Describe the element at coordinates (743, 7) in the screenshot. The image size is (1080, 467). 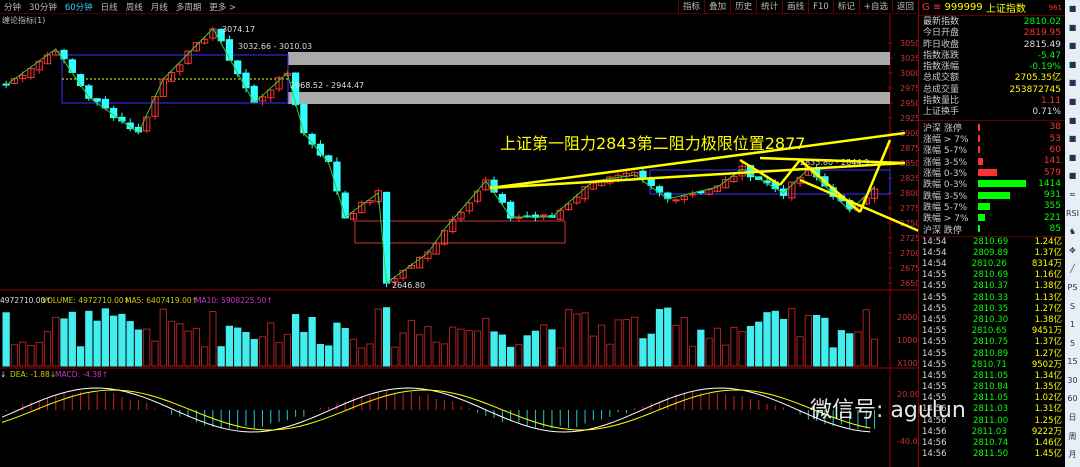
I see `tool-button: 历史` at that location.